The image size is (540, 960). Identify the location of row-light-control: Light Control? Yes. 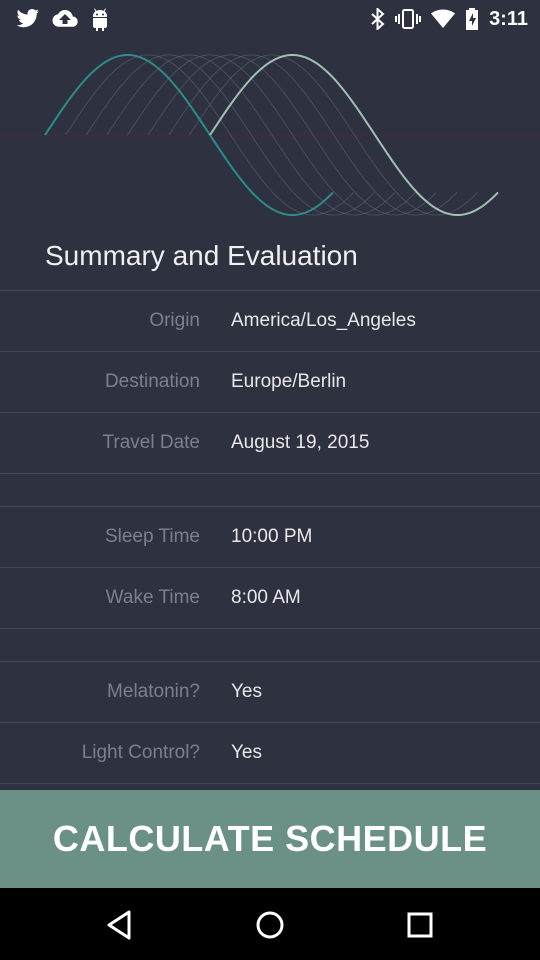
(270, 752).